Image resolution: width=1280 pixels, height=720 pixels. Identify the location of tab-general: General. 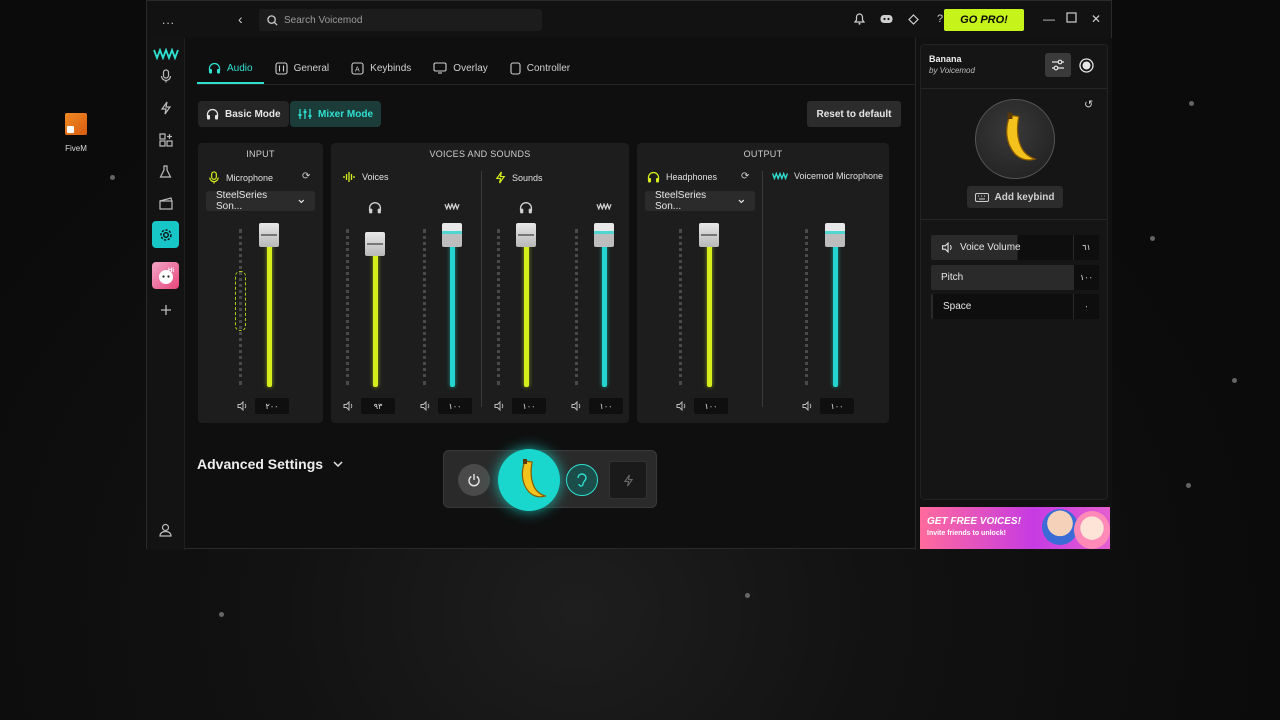
(302, 68).